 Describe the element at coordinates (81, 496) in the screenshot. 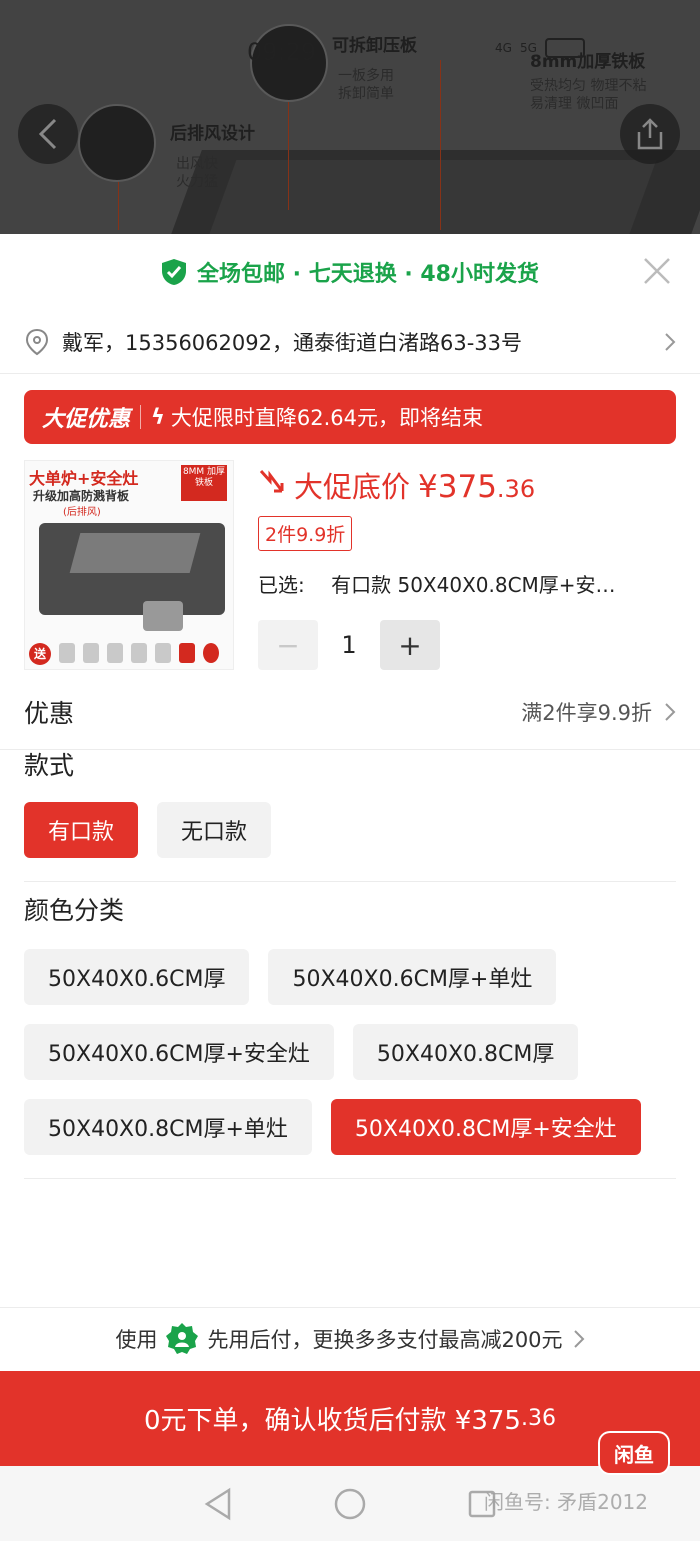

I see `thumb-subtitle: 升级加高防溅背板` at that location.